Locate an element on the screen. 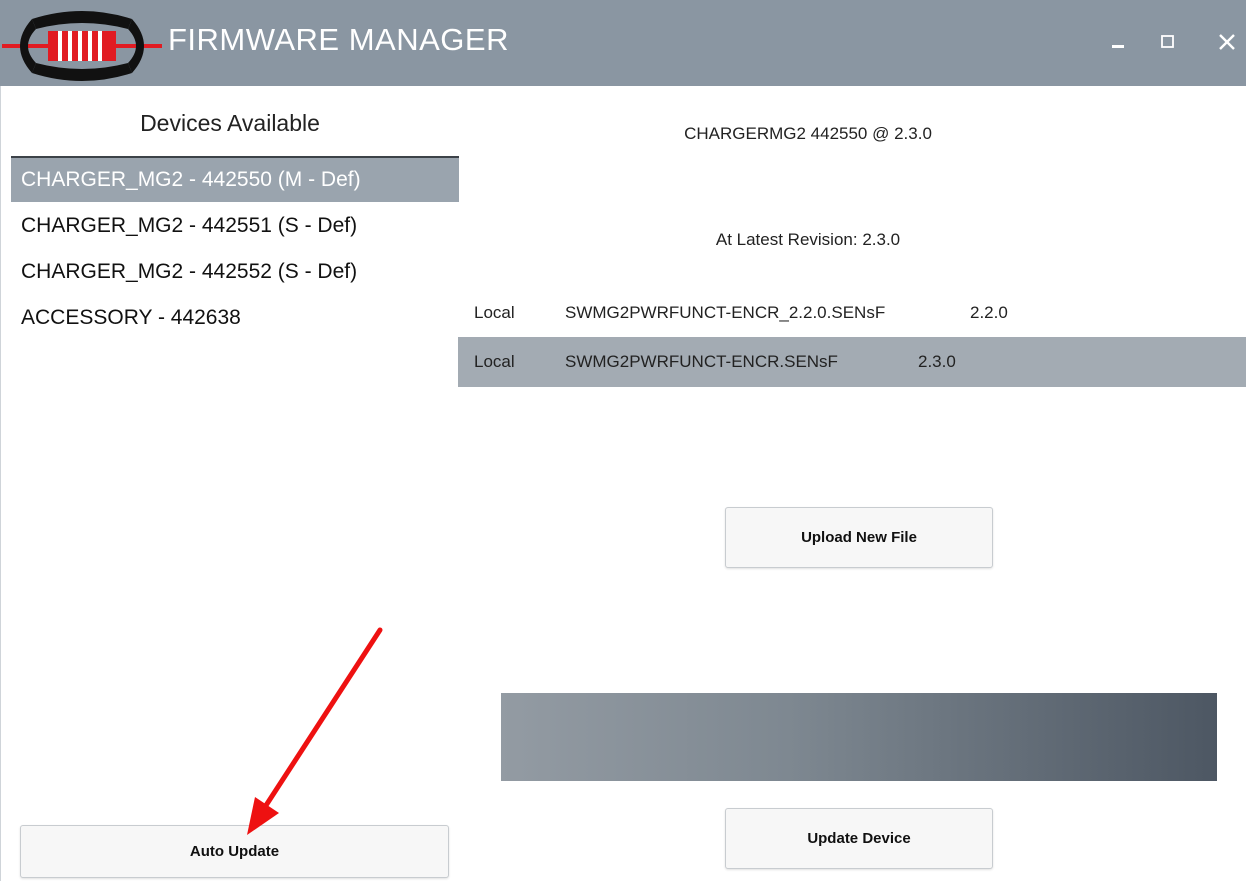  firmware-file-row-selected: Local SWMG2PWRFUNCT-ENCR.SENsF 2.3.0 is located at coordinates (852, 362).